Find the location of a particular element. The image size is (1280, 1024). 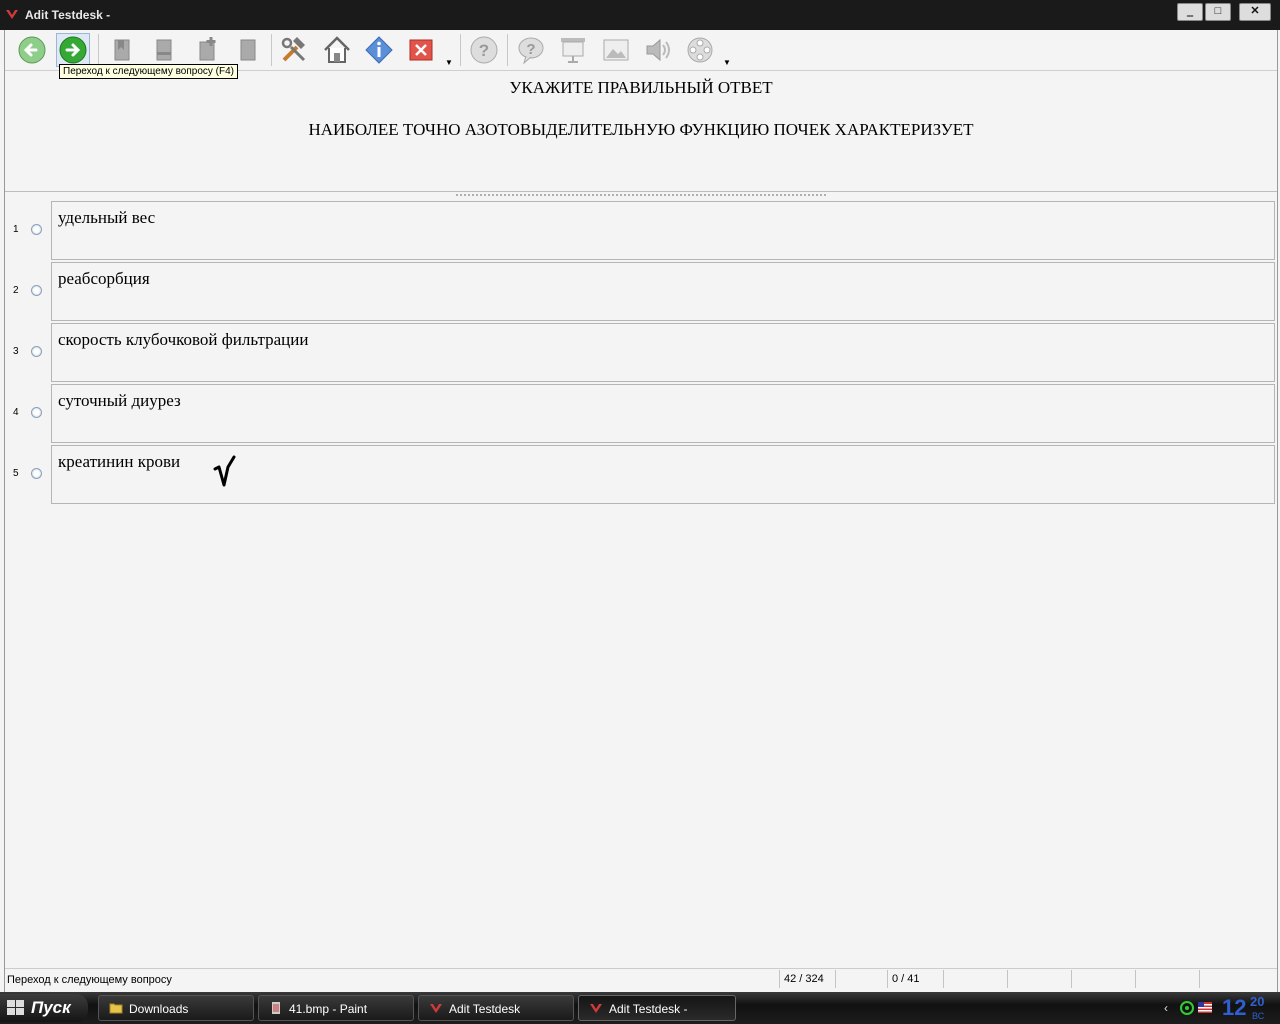

close-window-button: ✕ is located at coordinates (1255, 12).